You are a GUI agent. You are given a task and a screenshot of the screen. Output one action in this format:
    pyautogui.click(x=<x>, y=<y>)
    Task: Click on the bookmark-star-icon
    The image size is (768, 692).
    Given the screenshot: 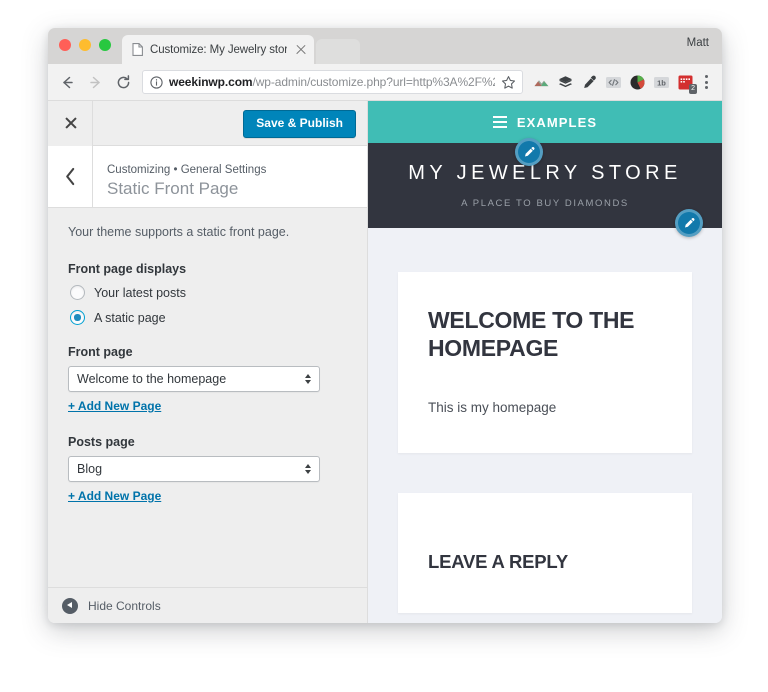 What is the action you would take?
    pyautogui.click(x=508, y=82)
    